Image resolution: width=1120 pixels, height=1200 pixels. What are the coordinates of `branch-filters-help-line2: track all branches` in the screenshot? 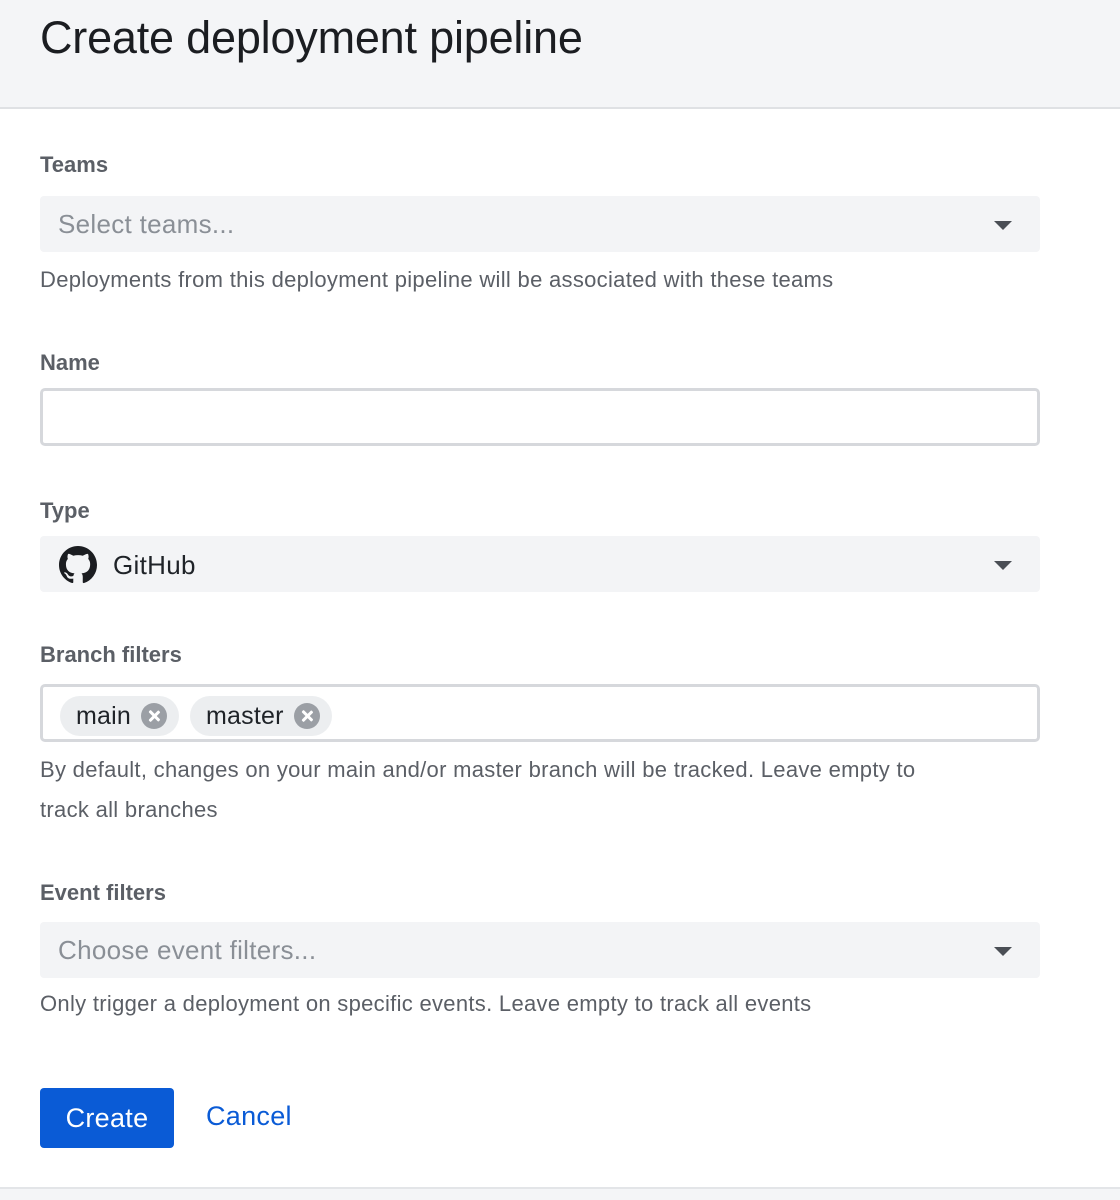 It's located at (129, 809).